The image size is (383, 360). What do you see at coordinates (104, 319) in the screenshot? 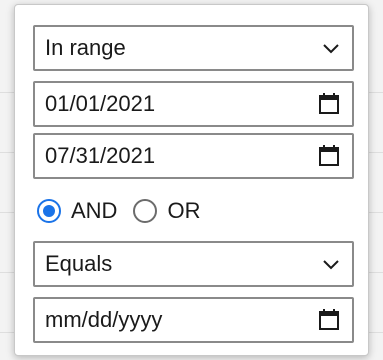
I see `date-placeholder: mm/dd/yyyy` at bounding box center [104, 319].